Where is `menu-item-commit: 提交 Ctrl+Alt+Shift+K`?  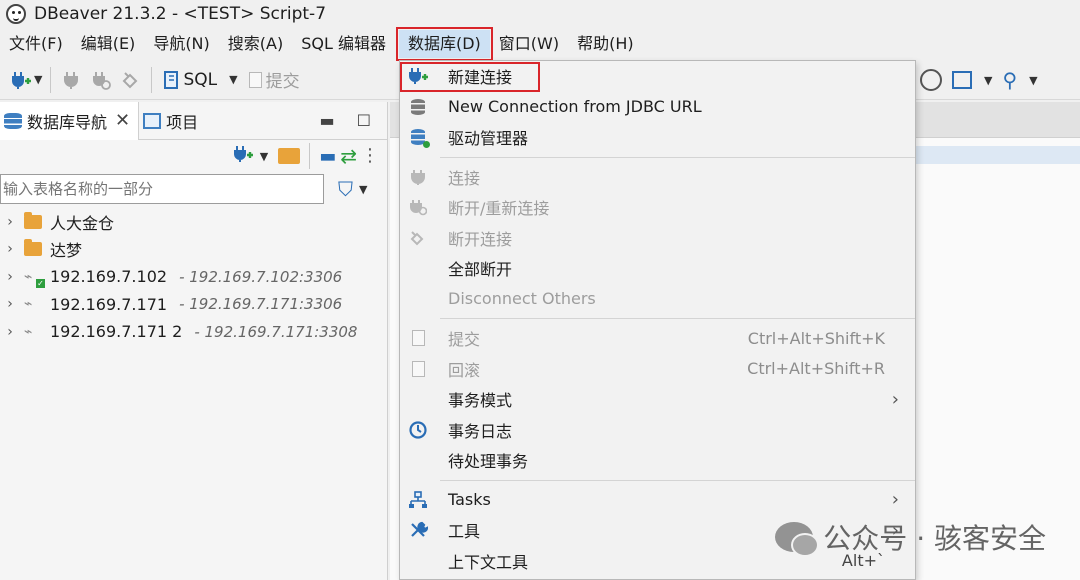 menu-item-commit: 提交 Ctrl+Alt+Shift+K is located at coordinates (657, 338).